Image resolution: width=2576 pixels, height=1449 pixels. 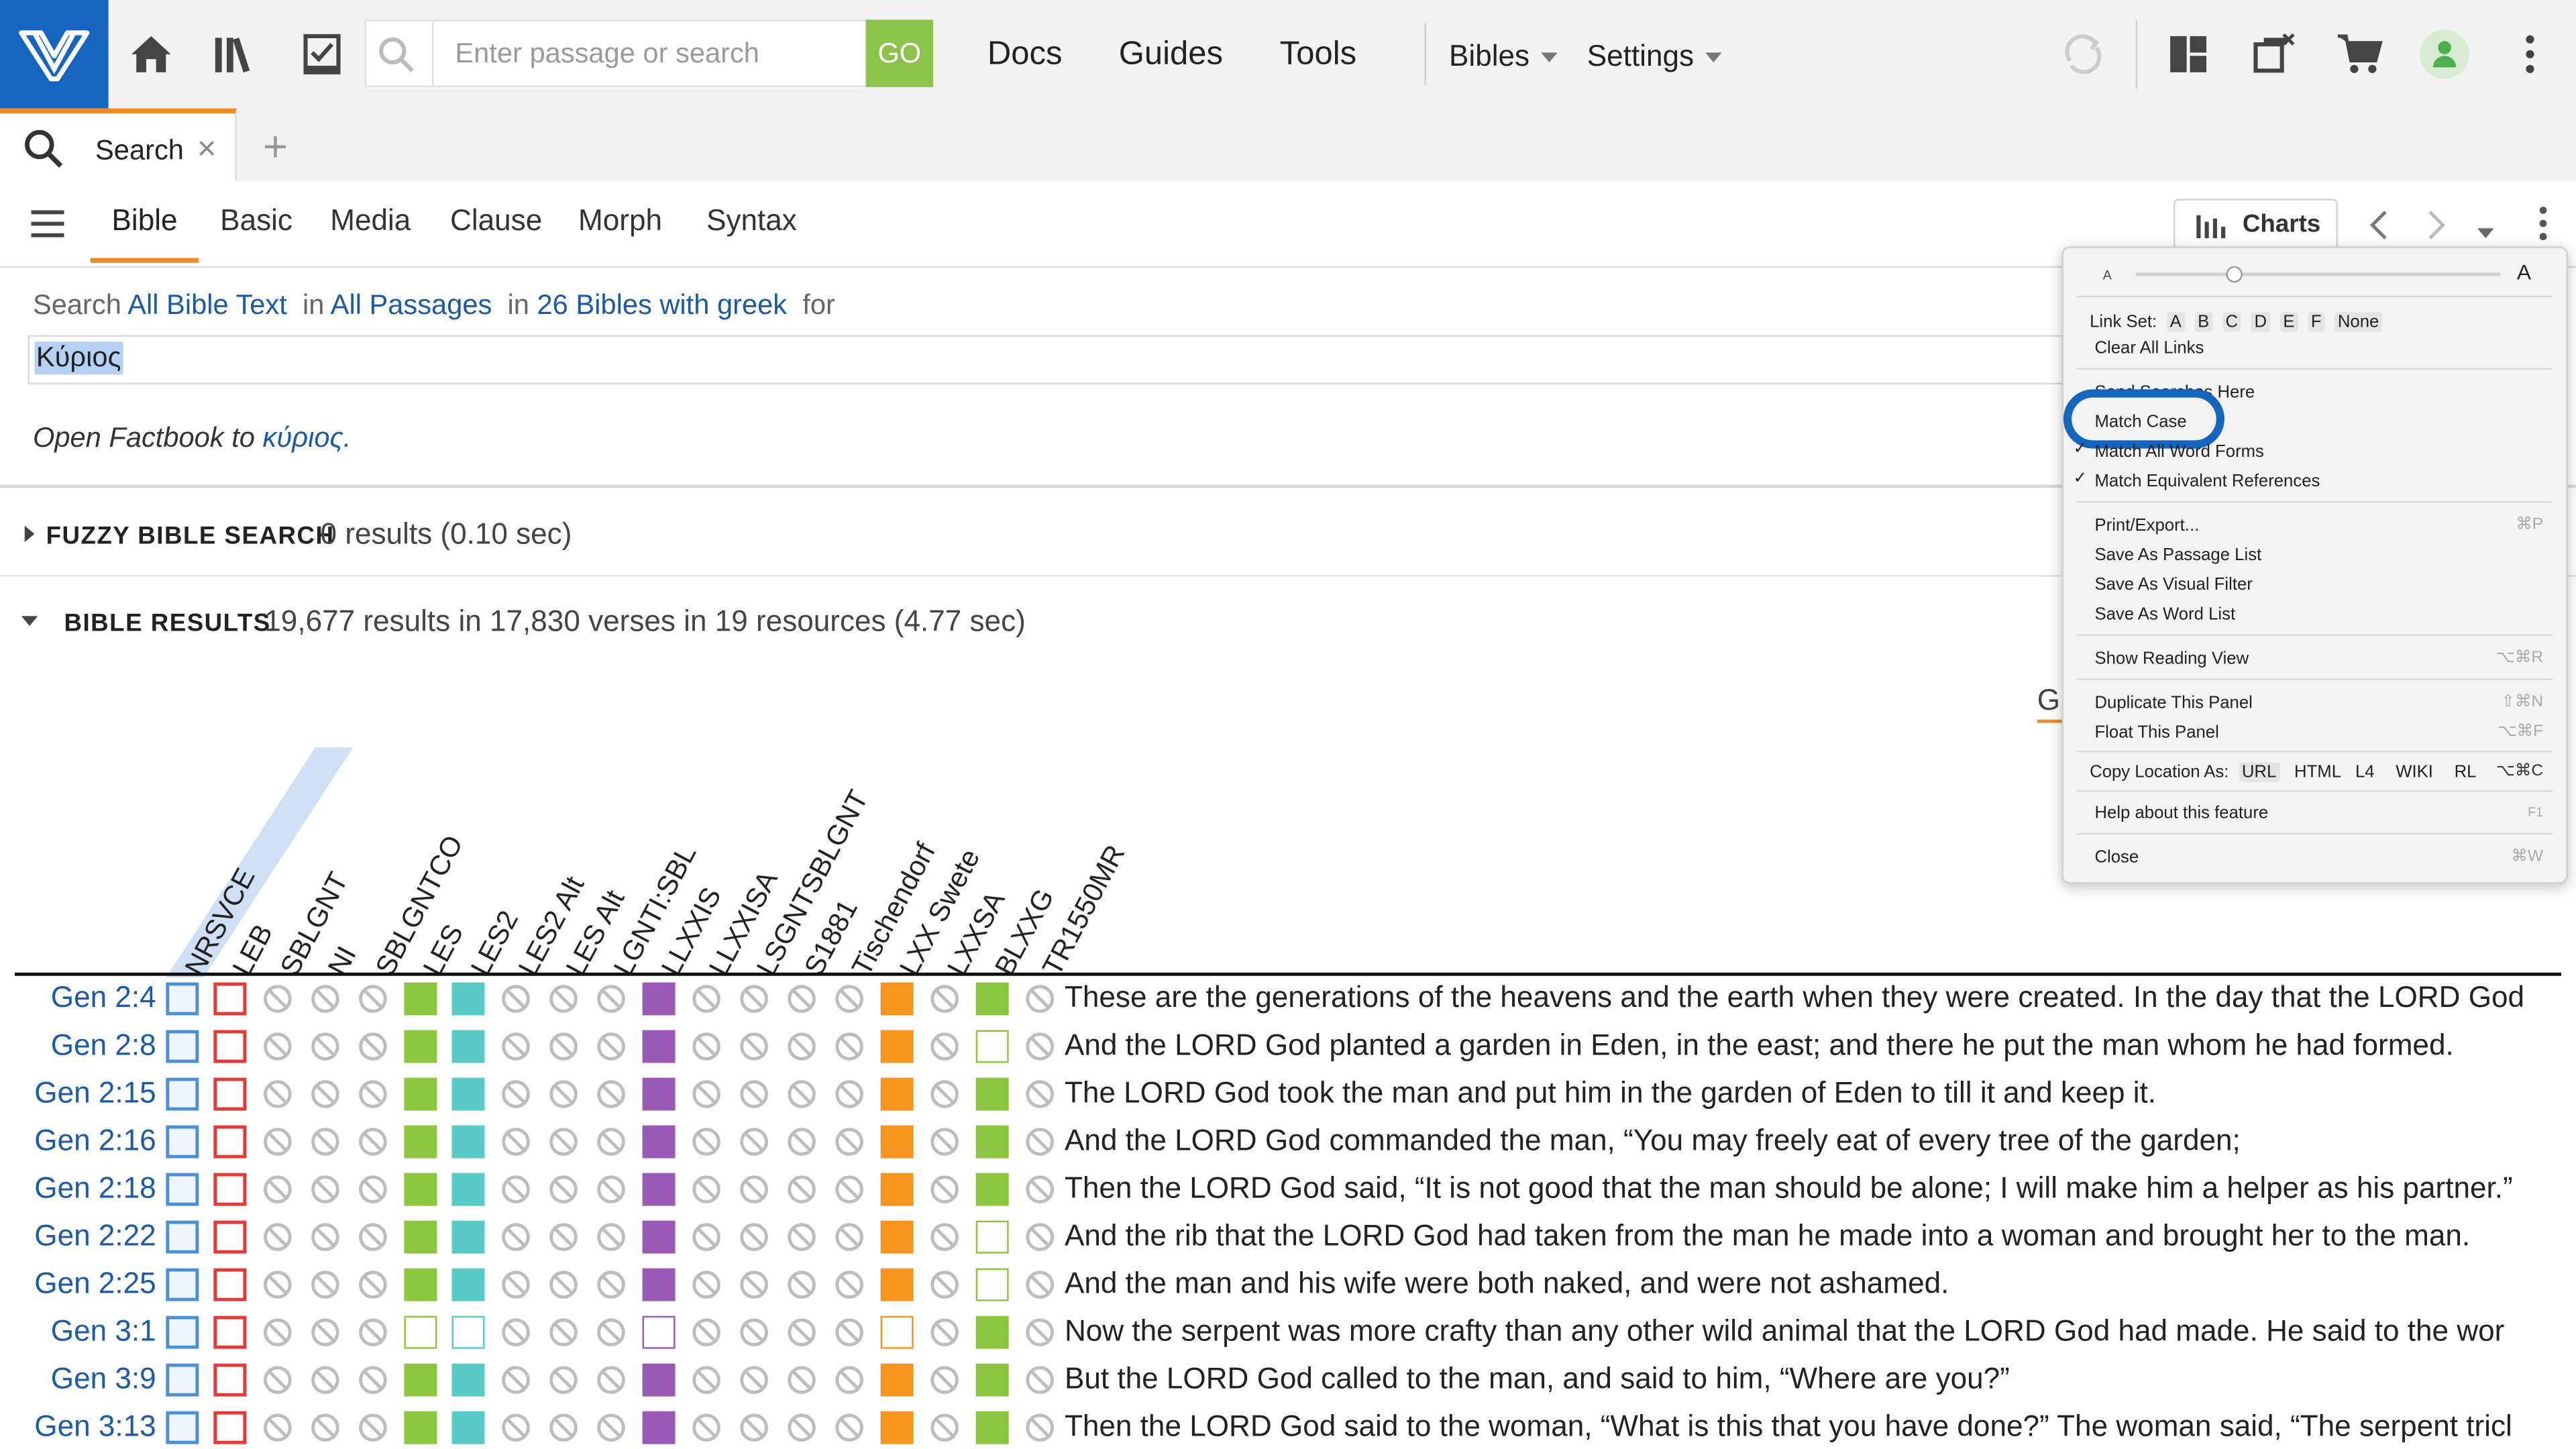 I want to click on font-size-slider-handle, so click(x=2234, y=274).